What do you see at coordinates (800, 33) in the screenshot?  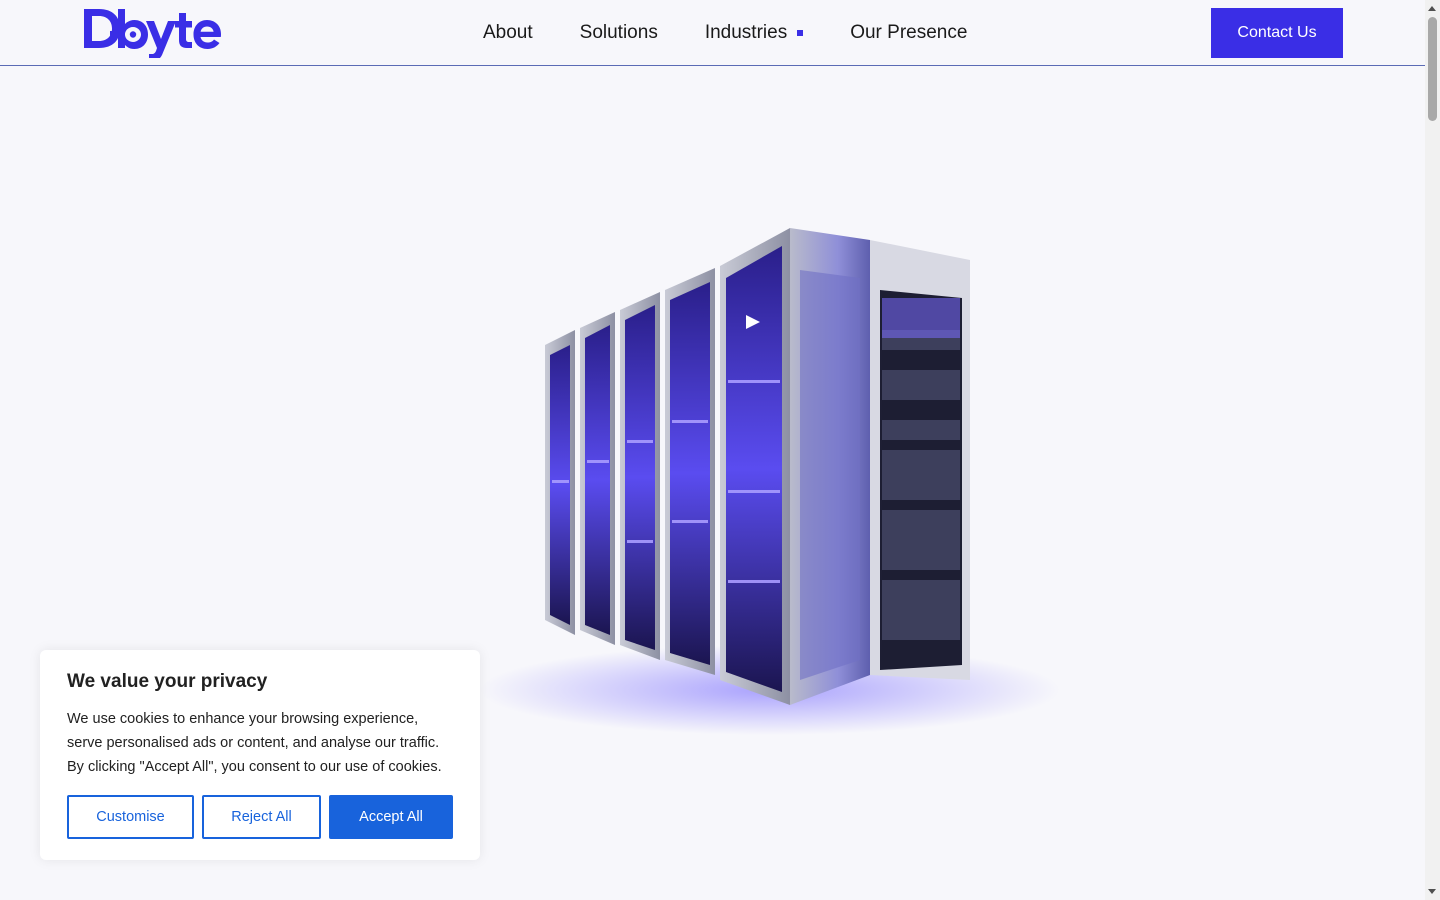 I see `dropdown-indicator-icon` at bounding box center [800, 33].